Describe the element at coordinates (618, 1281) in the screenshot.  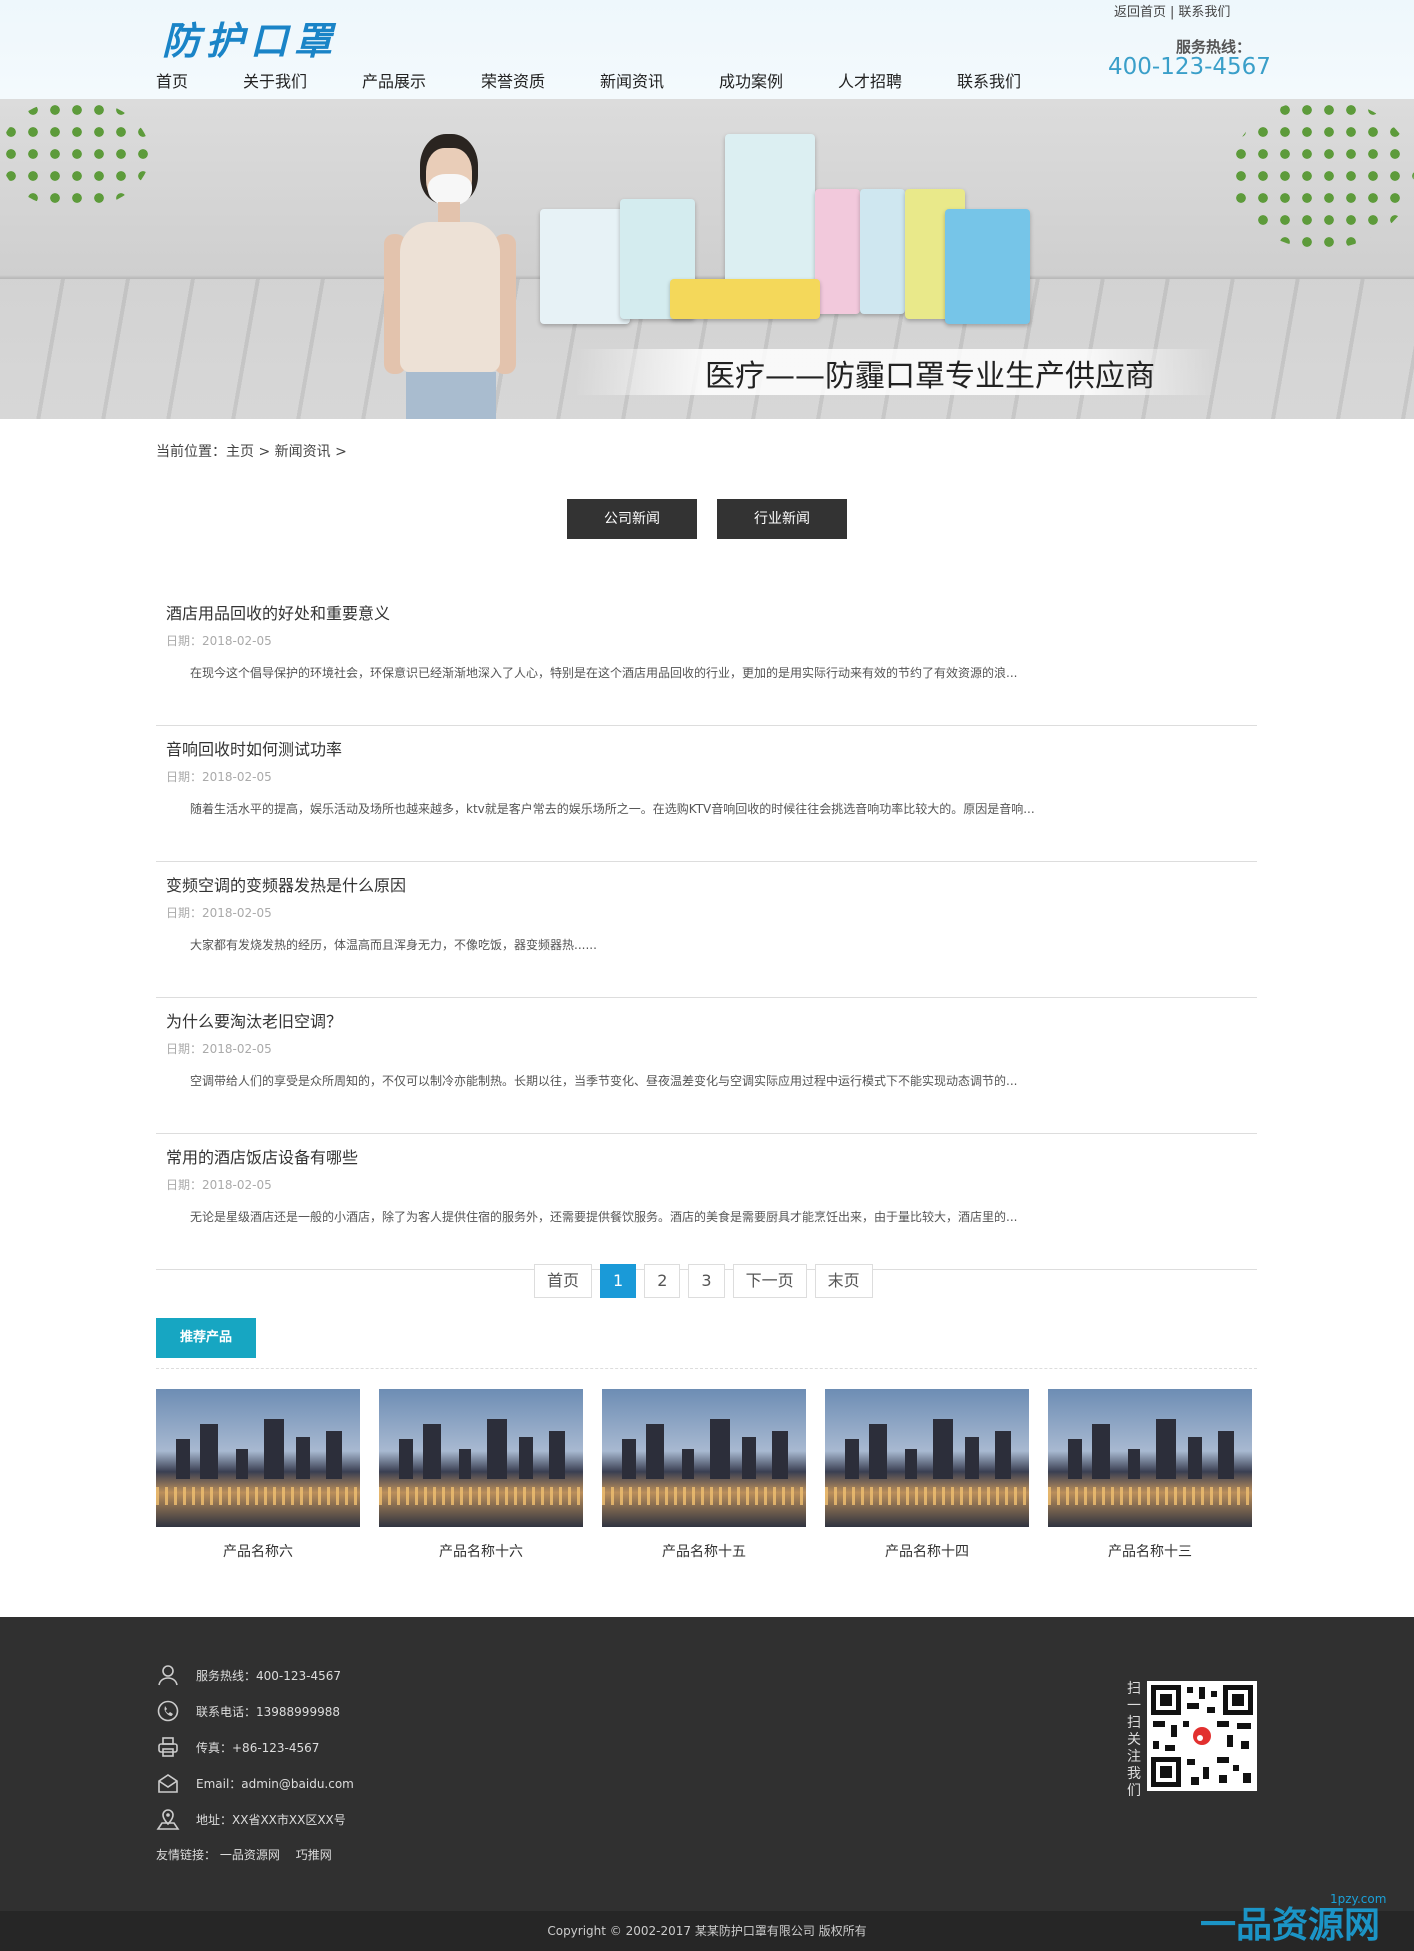
I see `pager-page-1: 1` at that location.